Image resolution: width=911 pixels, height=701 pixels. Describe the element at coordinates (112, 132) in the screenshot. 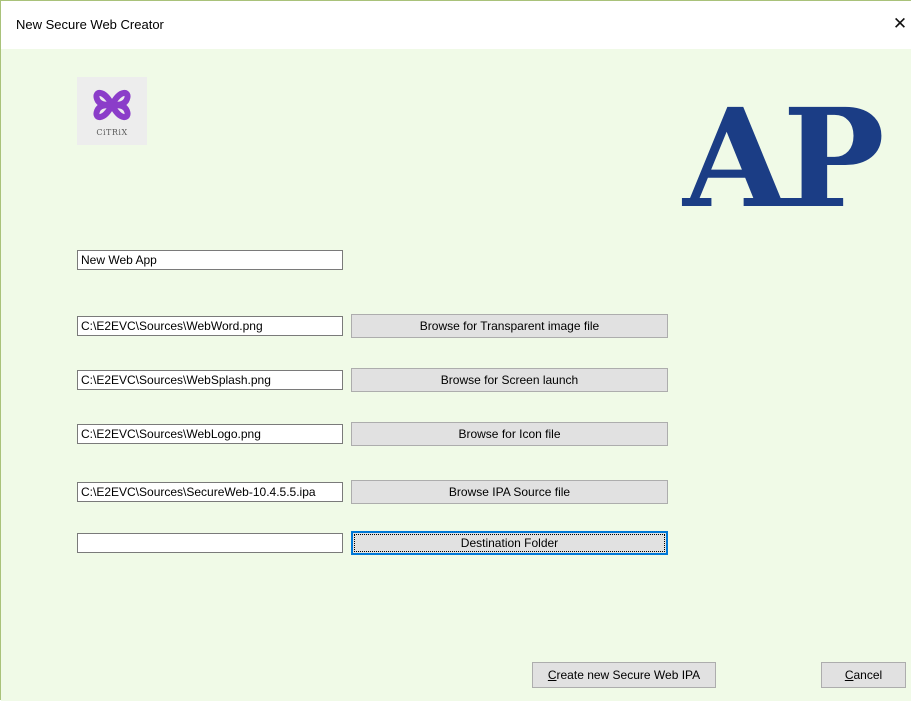

I see `citrix-wordmark: CiTRiX` at that location.